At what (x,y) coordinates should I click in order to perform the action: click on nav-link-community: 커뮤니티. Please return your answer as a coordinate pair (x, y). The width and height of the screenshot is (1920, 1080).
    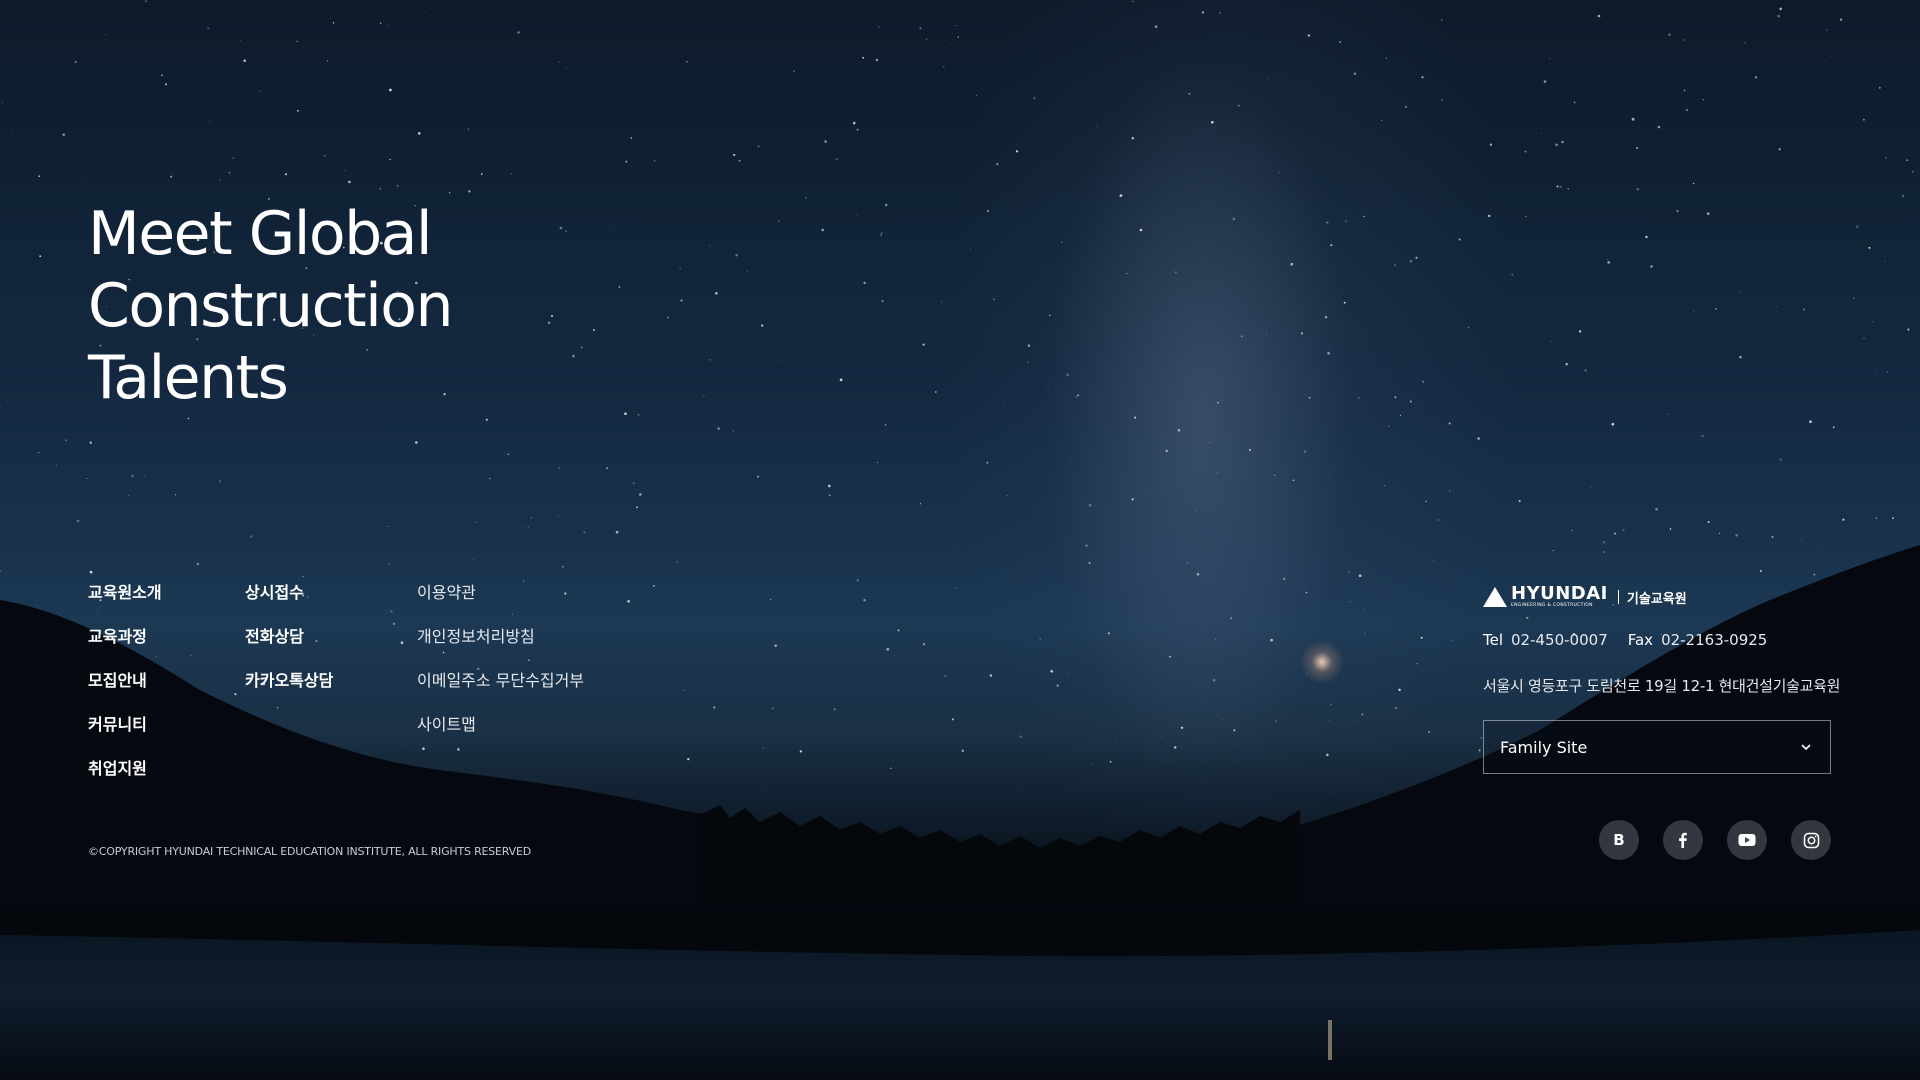
    Looking at the image, I should click on (125, 732).